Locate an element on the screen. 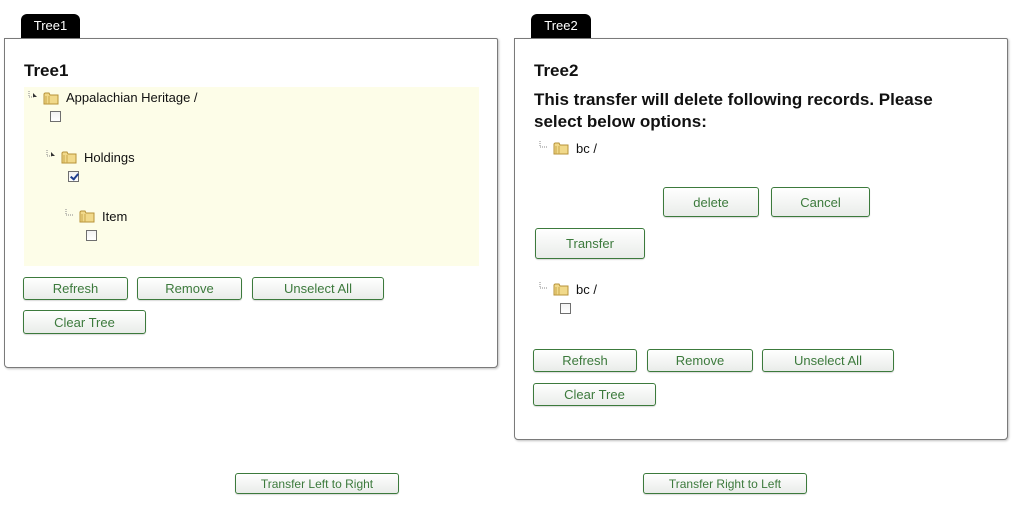 This screenshot has height=508, width=1021. tree-node-label: Appalachian Heritage / is located at coordinates (132, 97).